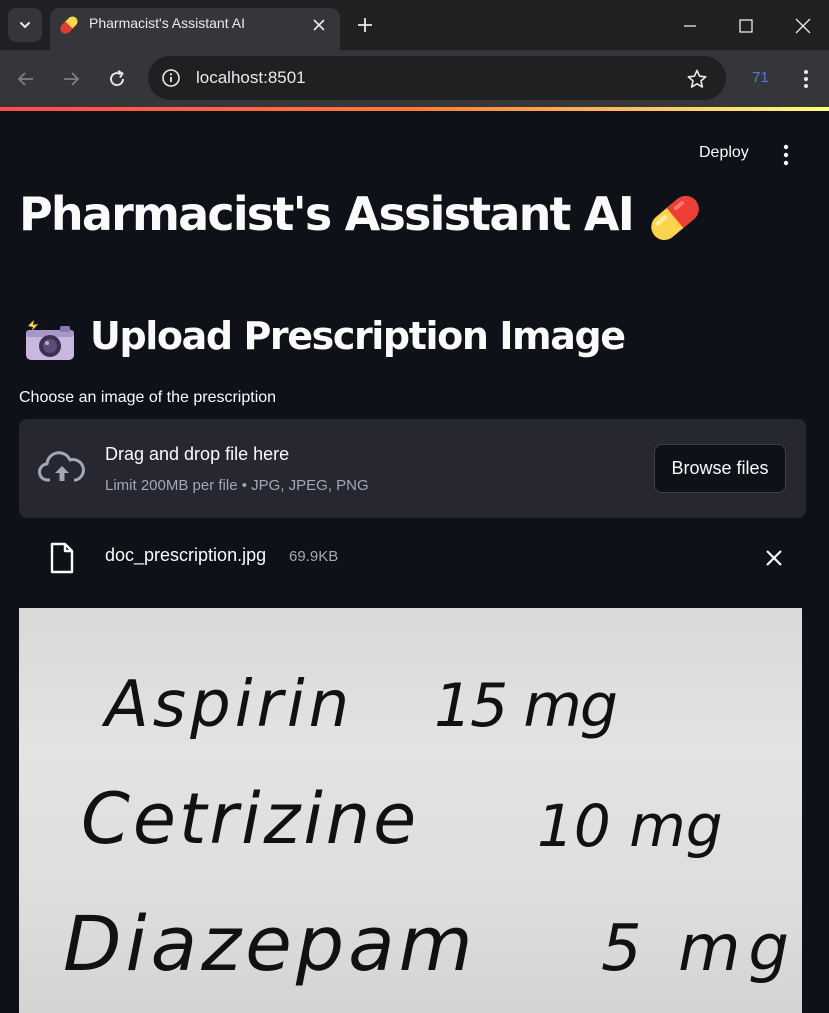  What do you see at coordinates (227, 705) in the screenshot?
I see `prescription-drug-1: Aspirin` at bounding box center [227, 705].